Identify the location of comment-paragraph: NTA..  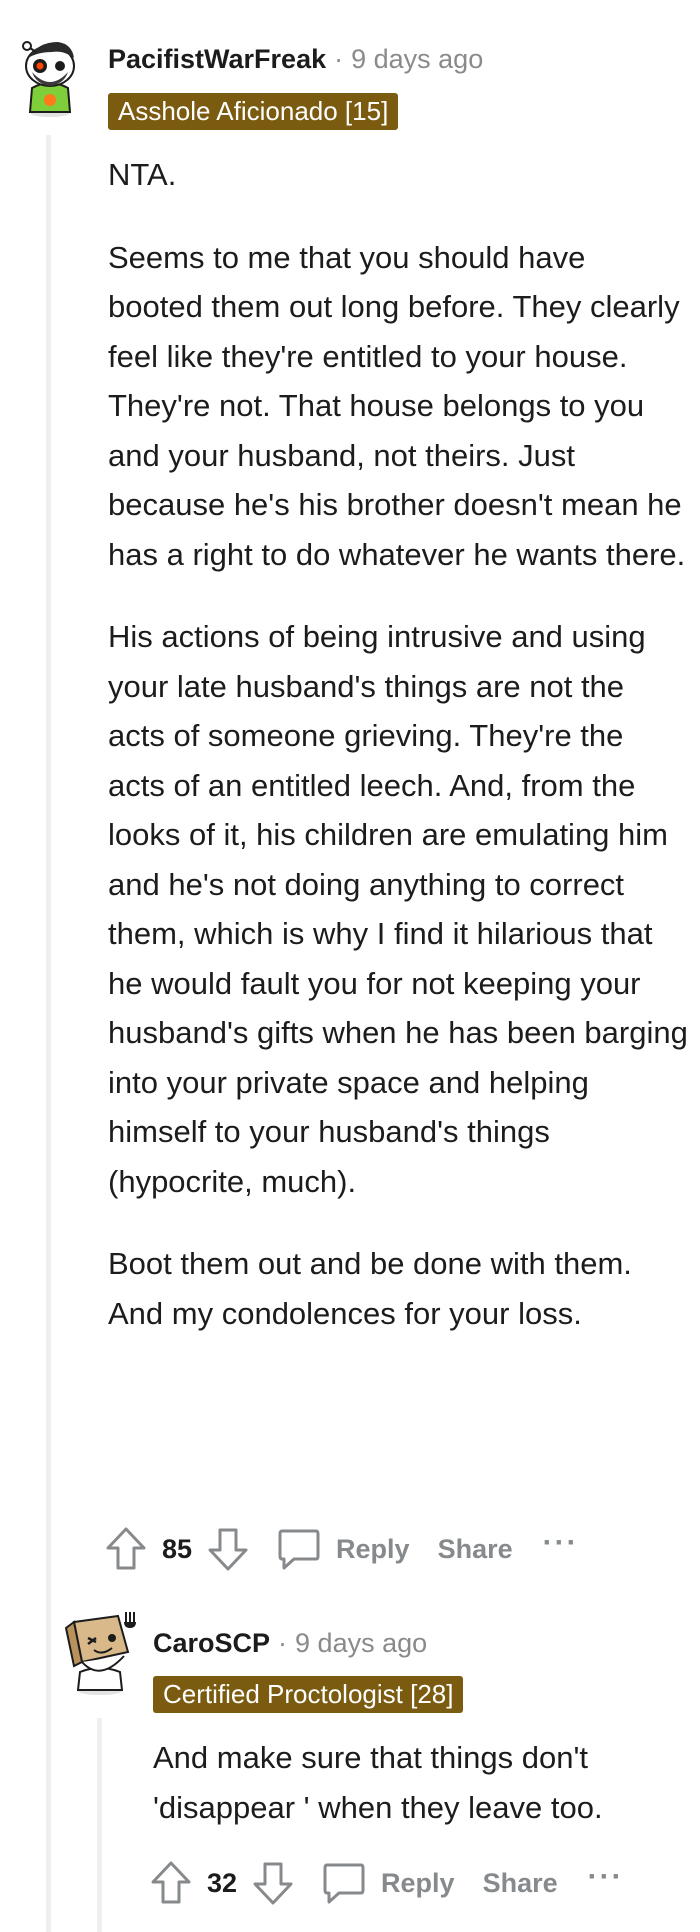
(142, 174).